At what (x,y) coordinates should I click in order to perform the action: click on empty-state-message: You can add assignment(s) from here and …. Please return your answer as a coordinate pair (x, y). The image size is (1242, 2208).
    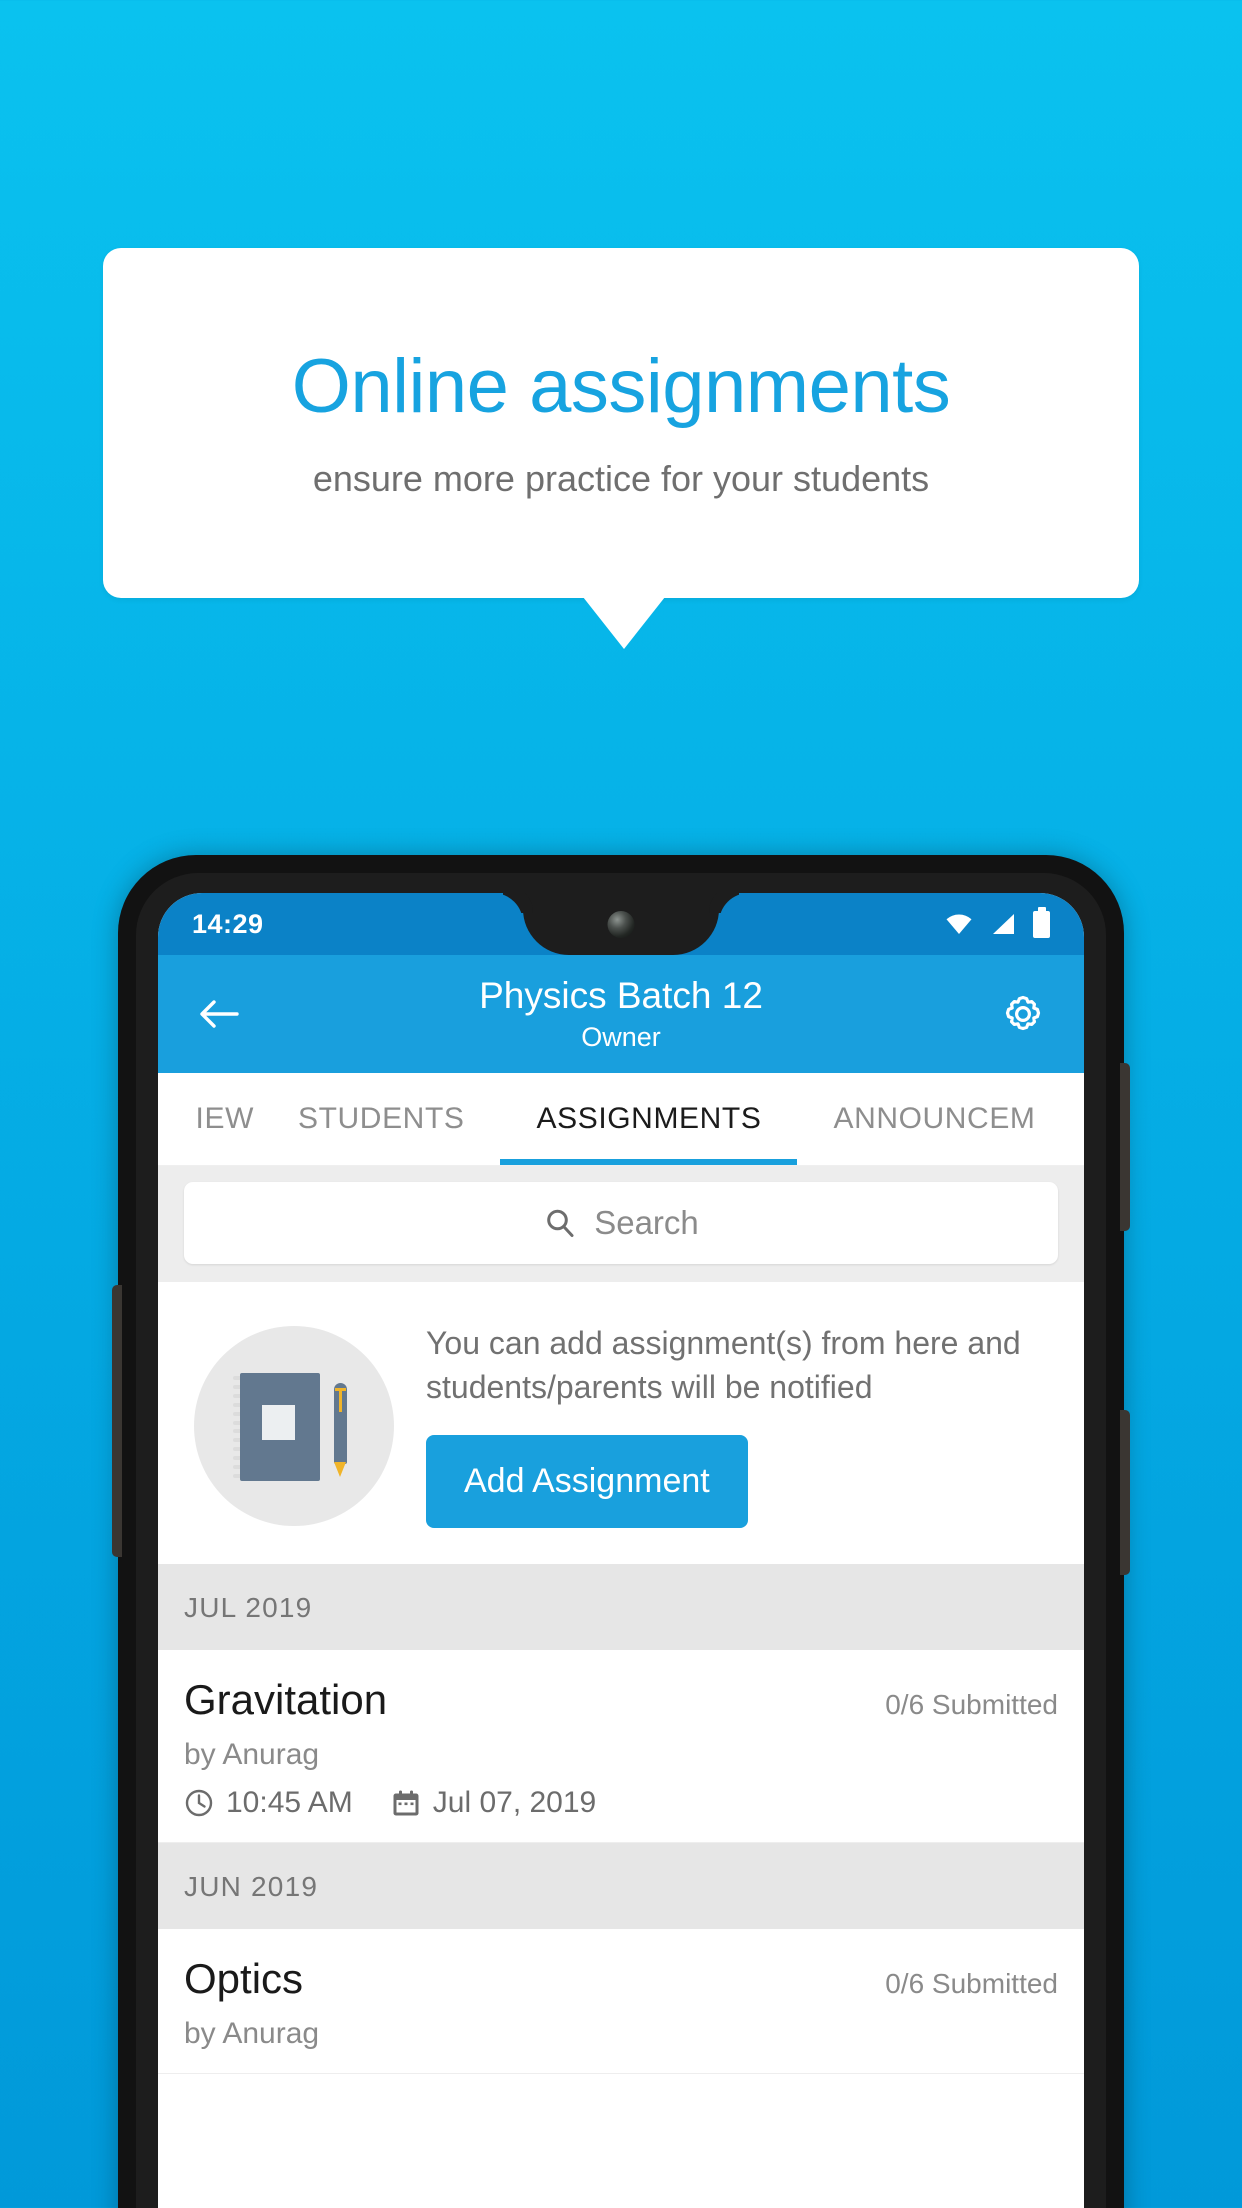
    Looking at the image, I should click on (723, 1365).